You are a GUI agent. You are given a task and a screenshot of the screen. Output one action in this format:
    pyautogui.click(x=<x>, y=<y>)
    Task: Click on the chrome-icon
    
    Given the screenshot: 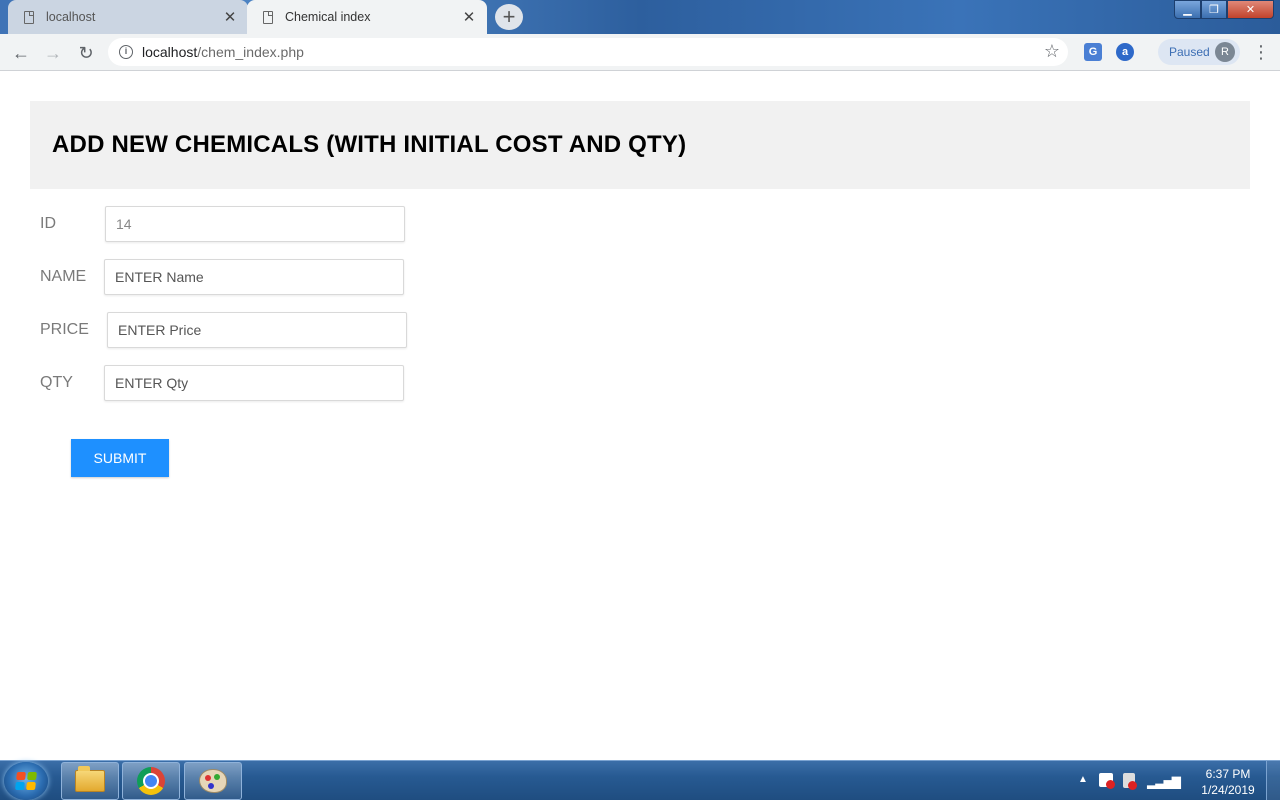 What is the action you would take?
    pyautogui.click(x=151, y=781)
    